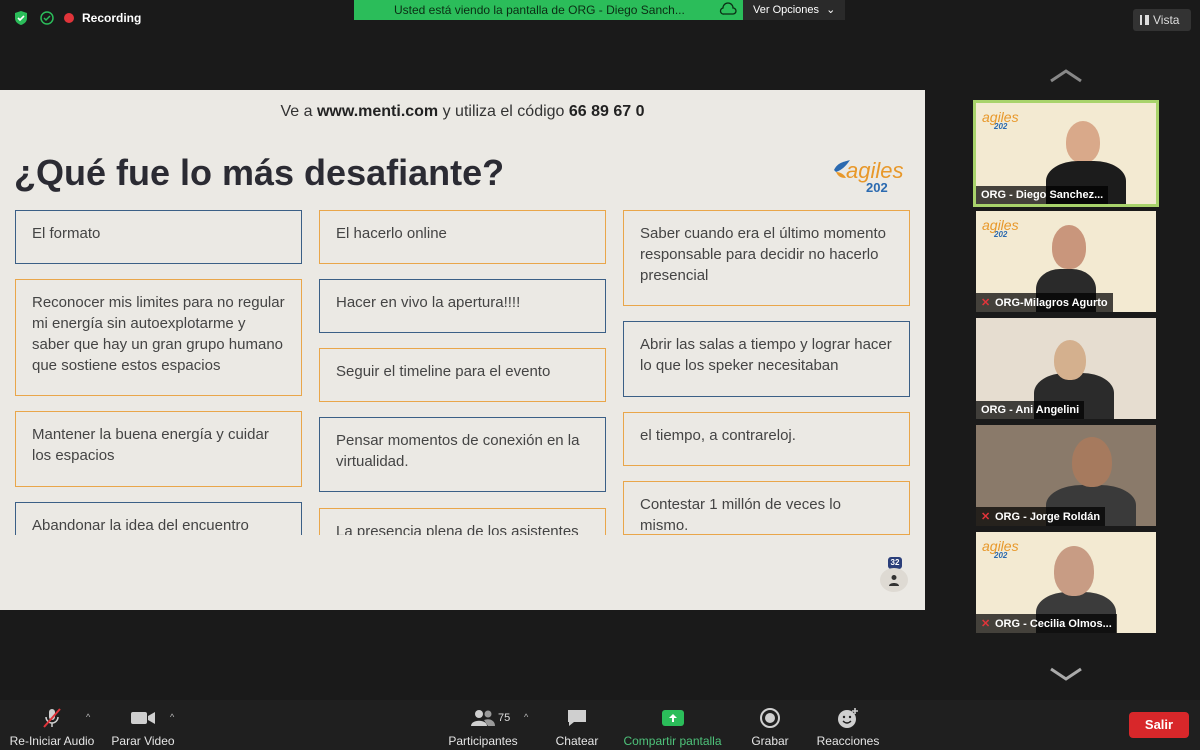 Image resolution: width=1200 pixels, height=750 pixels. Describe the element at coordinates (1051, 303) in the screenshot. I see `participant-name-text: ORG-Milagros Agurto` at that location.